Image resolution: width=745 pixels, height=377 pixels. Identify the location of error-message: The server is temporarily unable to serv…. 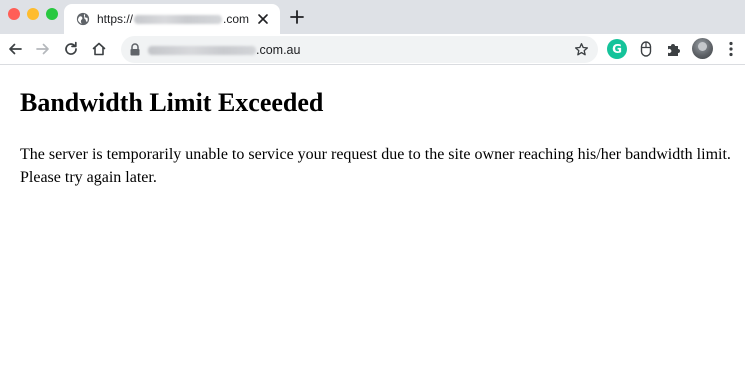
(375, 166).